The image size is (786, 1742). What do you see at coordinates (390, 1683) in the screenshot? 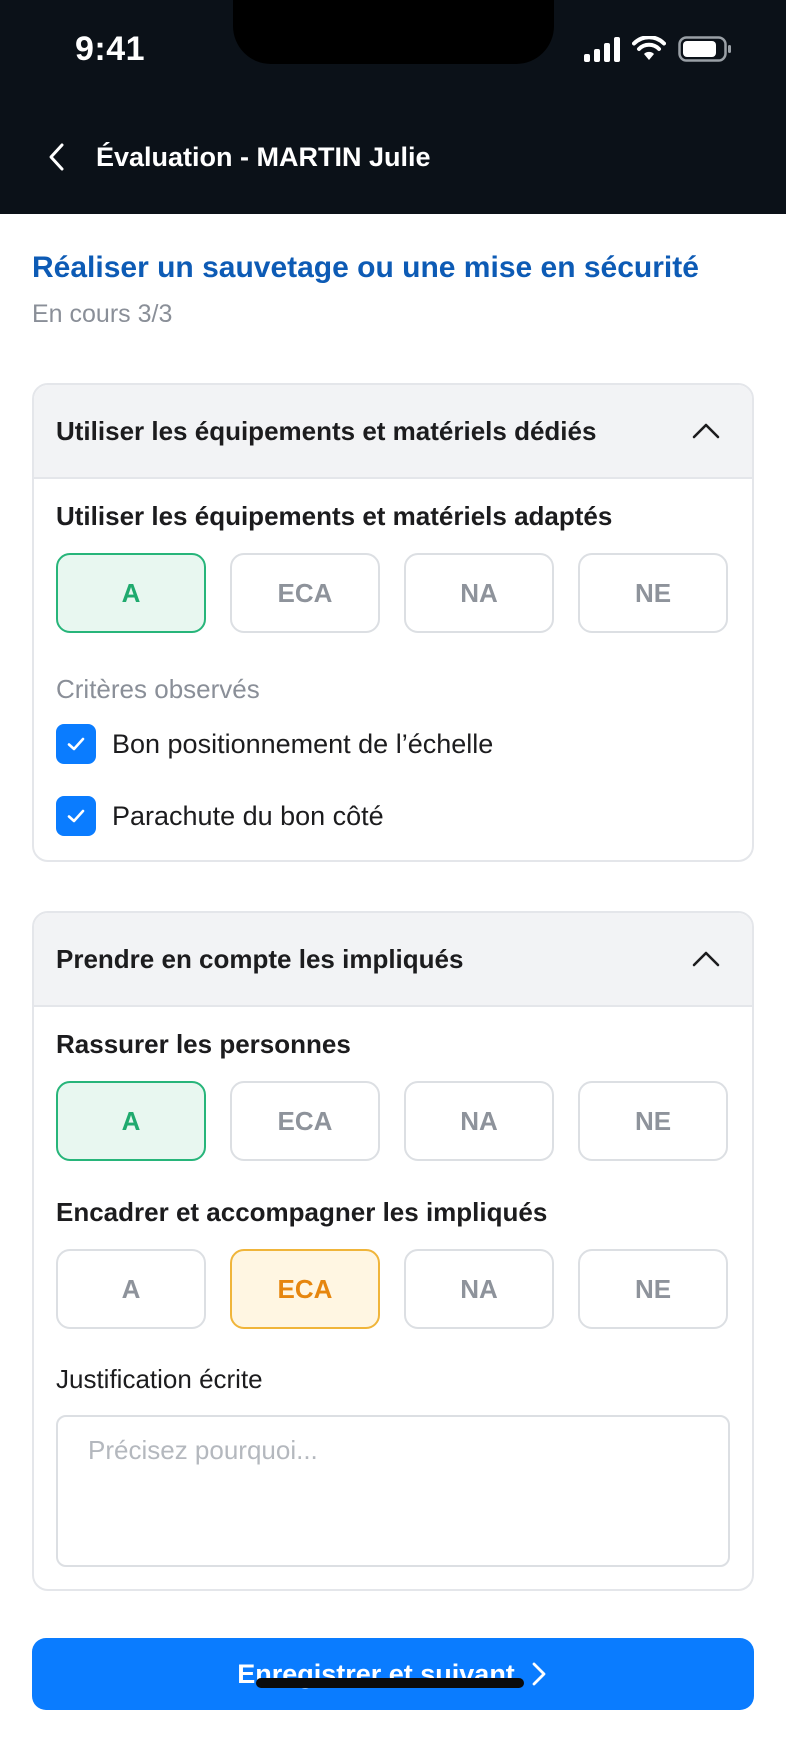
I see `home-indicator` at bounding box center [390, 1683].